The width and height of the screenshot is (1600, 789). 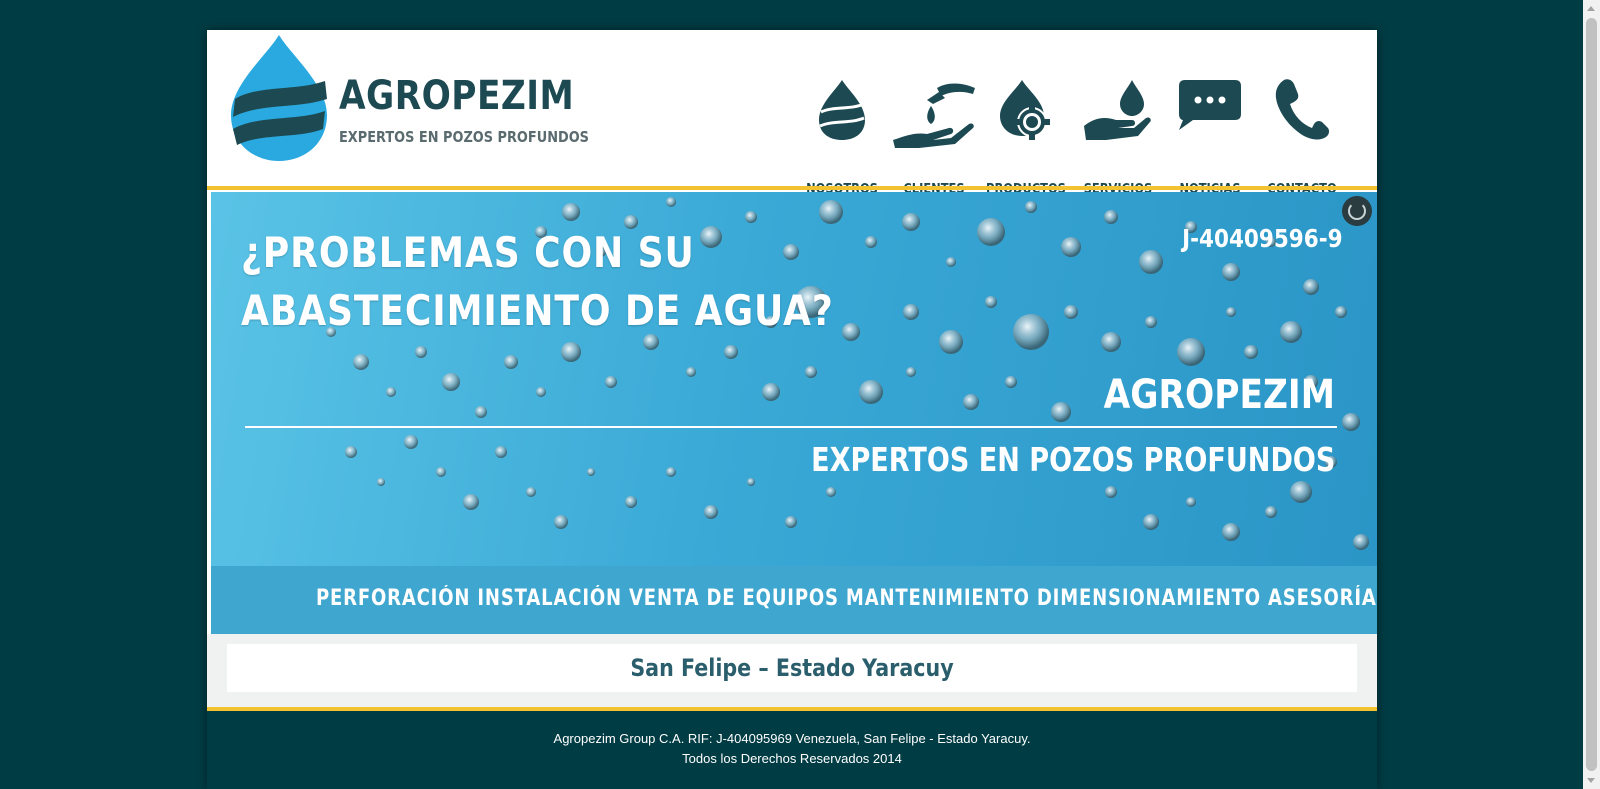 I want to click on location-box: San Felipe – Estado Yaracuy, so click(x=792, y=668).